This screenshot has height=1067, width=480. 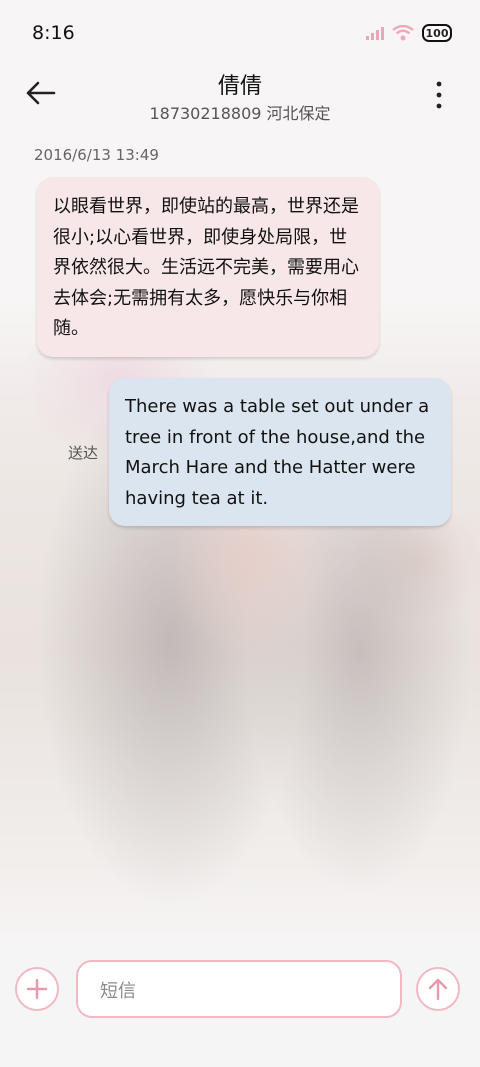 What do you see at coordinates (96, 155) in the screenshot?
I see `message-timestamp: 2016/6/13 13:49` at bounding box center [96, 155].